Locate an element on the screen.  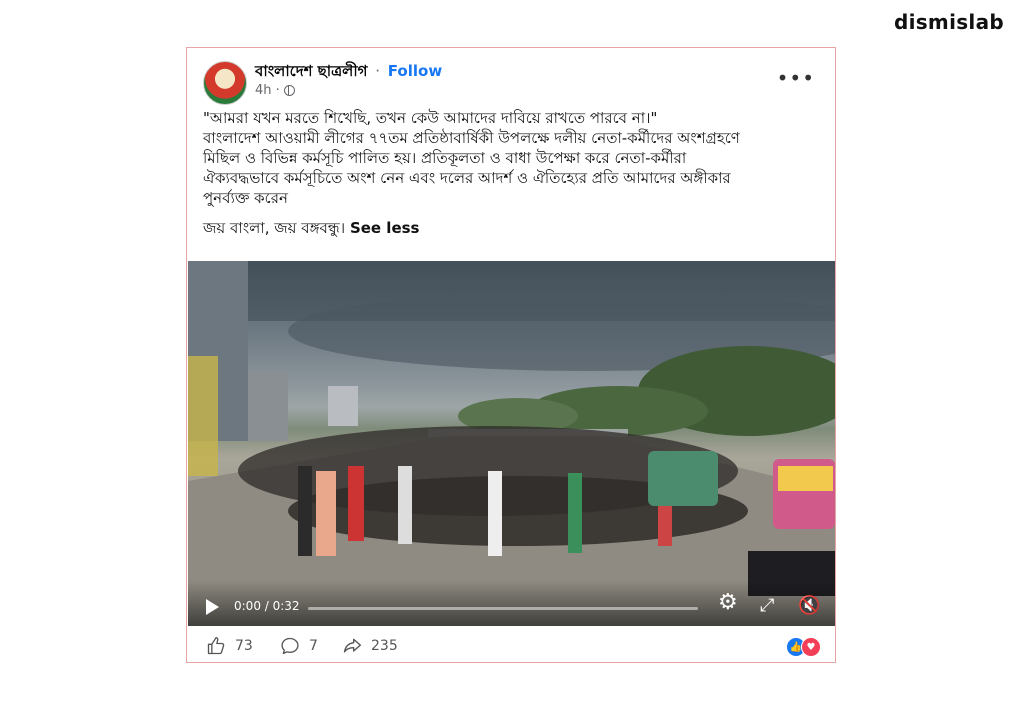
post-timestamp: 4h · is located at coordinates (267, 90).